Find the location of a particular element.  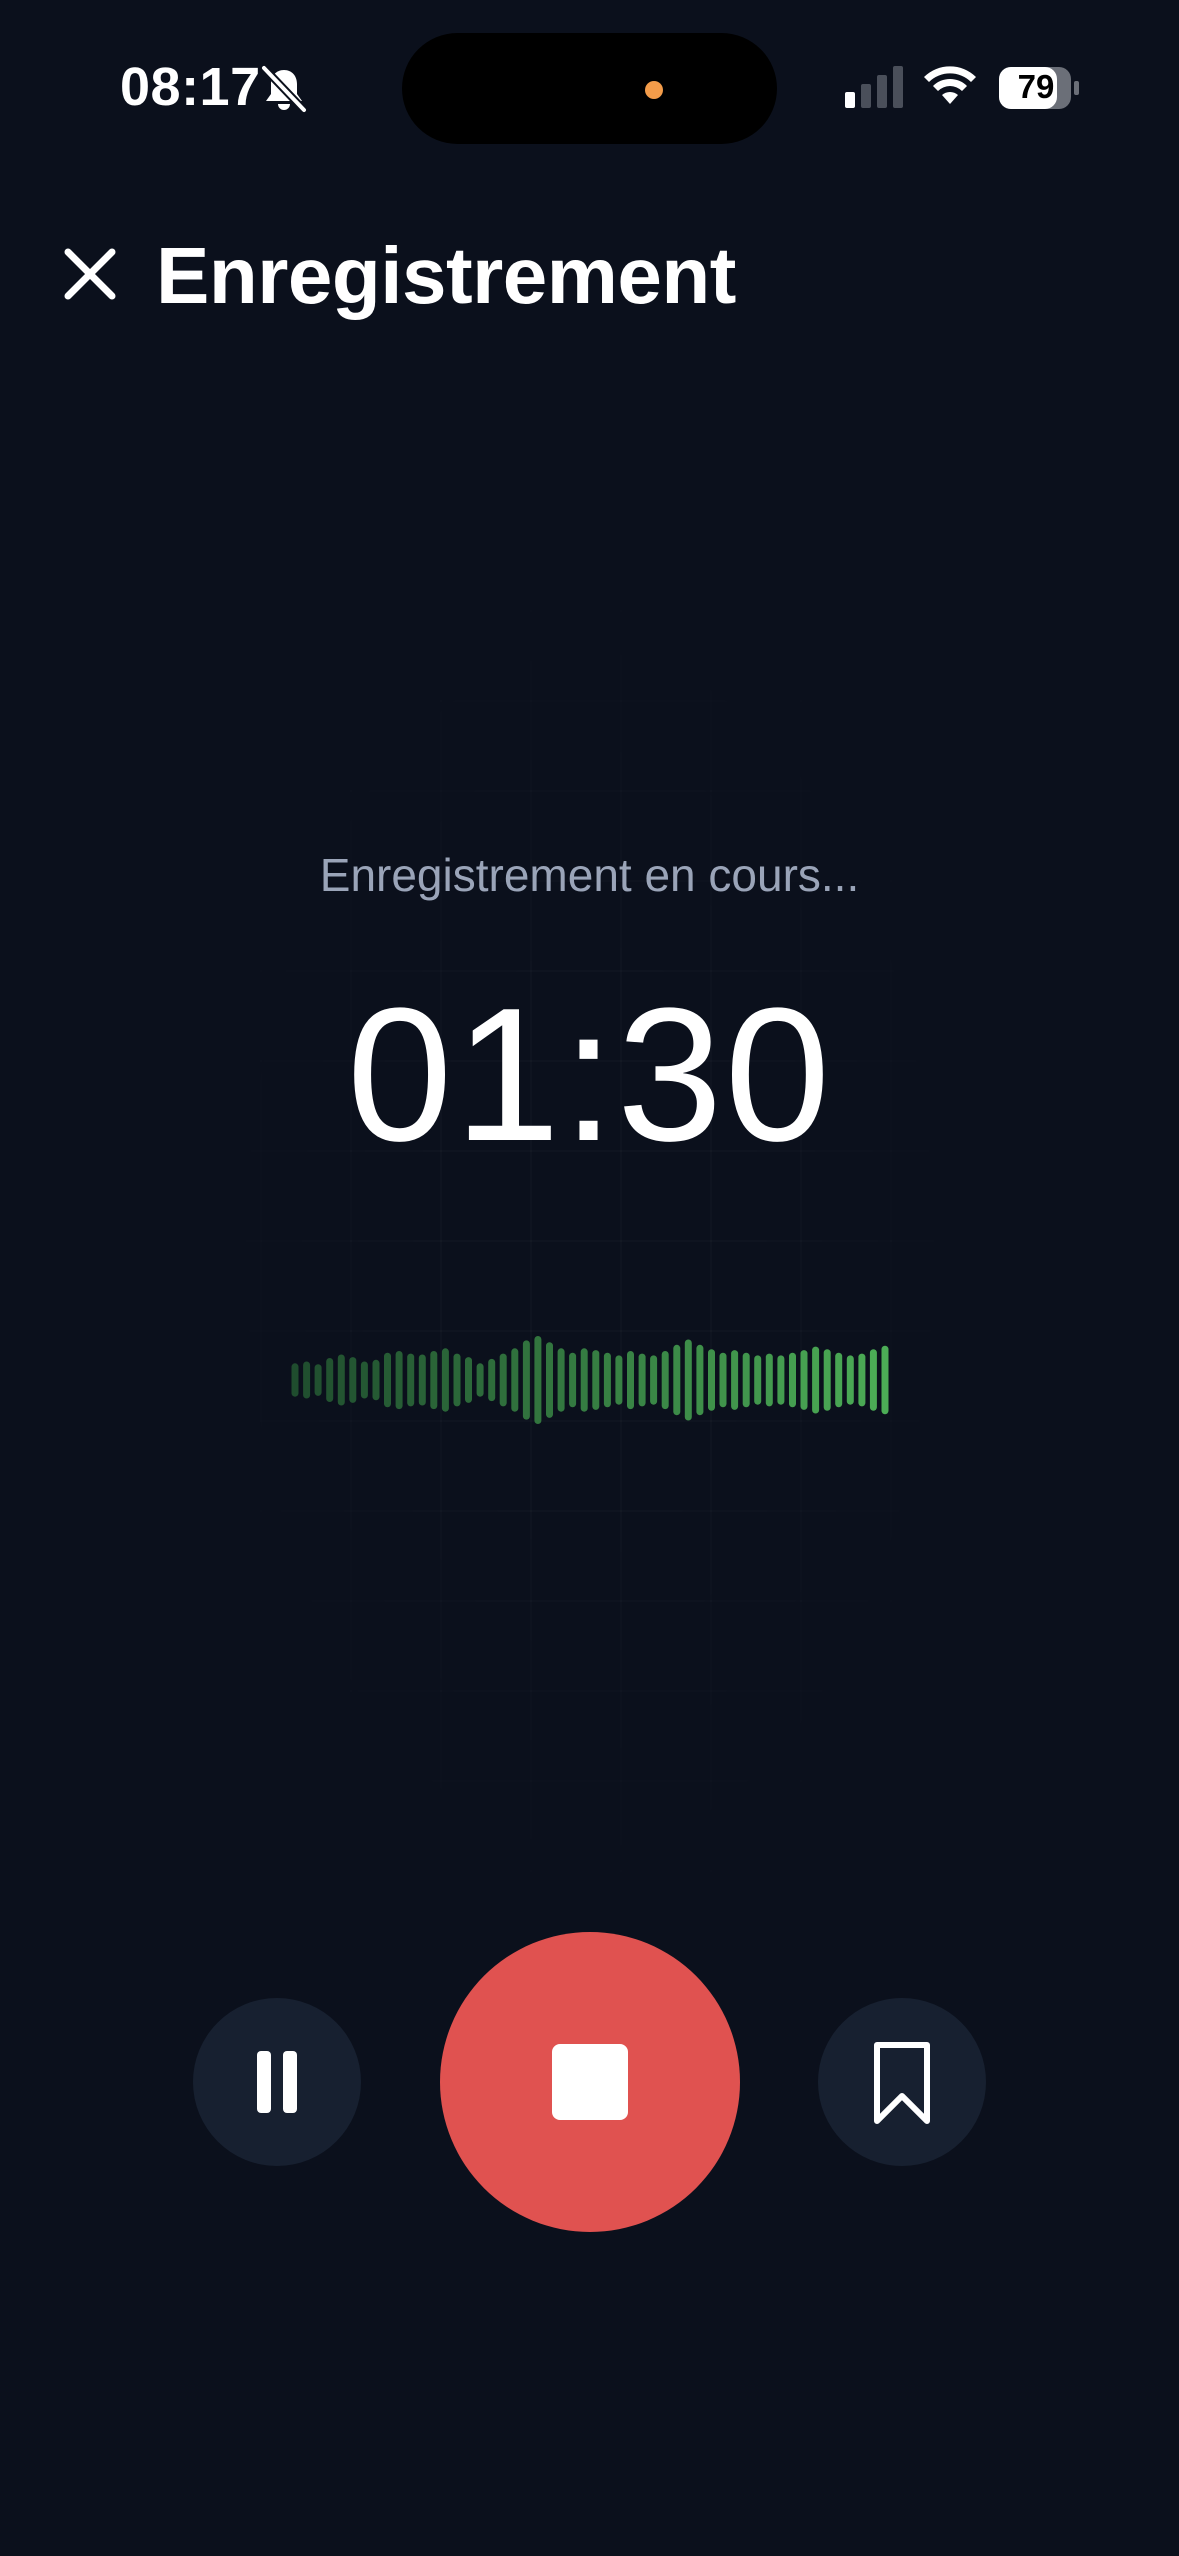

battery-level: 79 is located at coordinates (1036, 86).